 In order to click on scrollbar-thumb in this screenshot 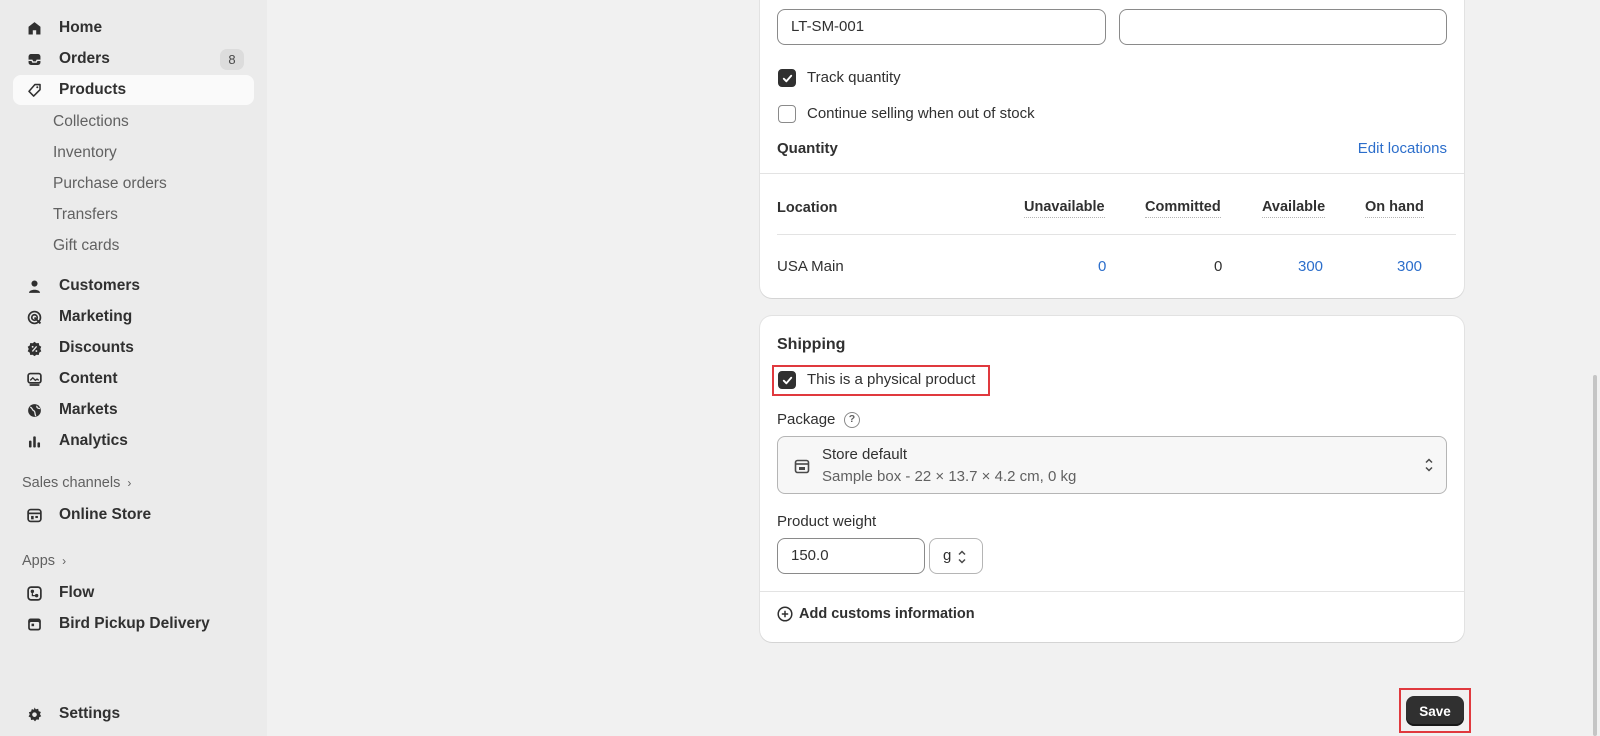, I will do `click(1595, 555)`.